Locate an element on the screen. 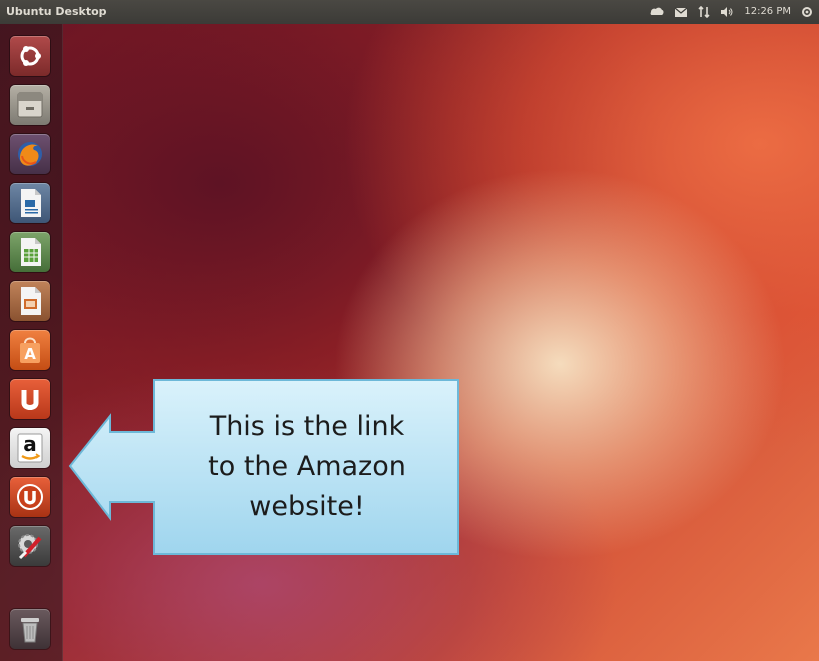  launcher-item-libreoffice-impress is located at coordinates (30, 301).